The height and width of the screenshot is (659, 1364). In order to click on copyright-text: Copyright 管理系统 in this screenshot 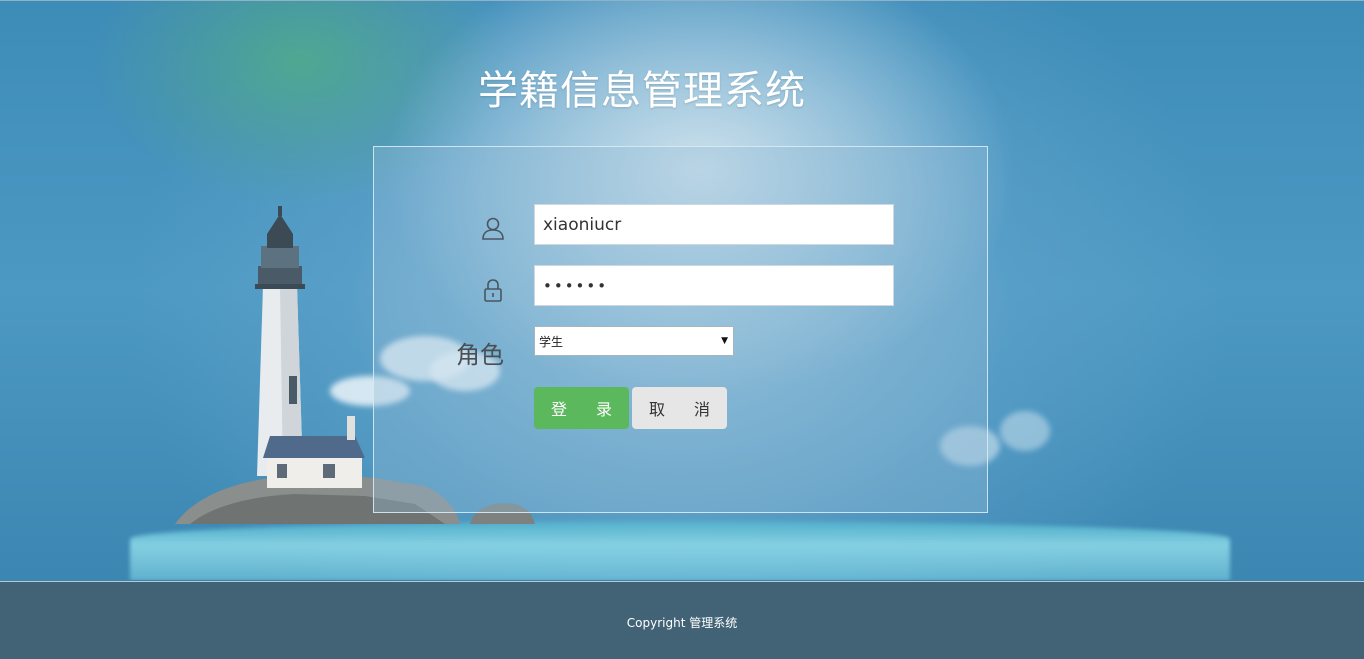, I will do `click(682, 623)`.